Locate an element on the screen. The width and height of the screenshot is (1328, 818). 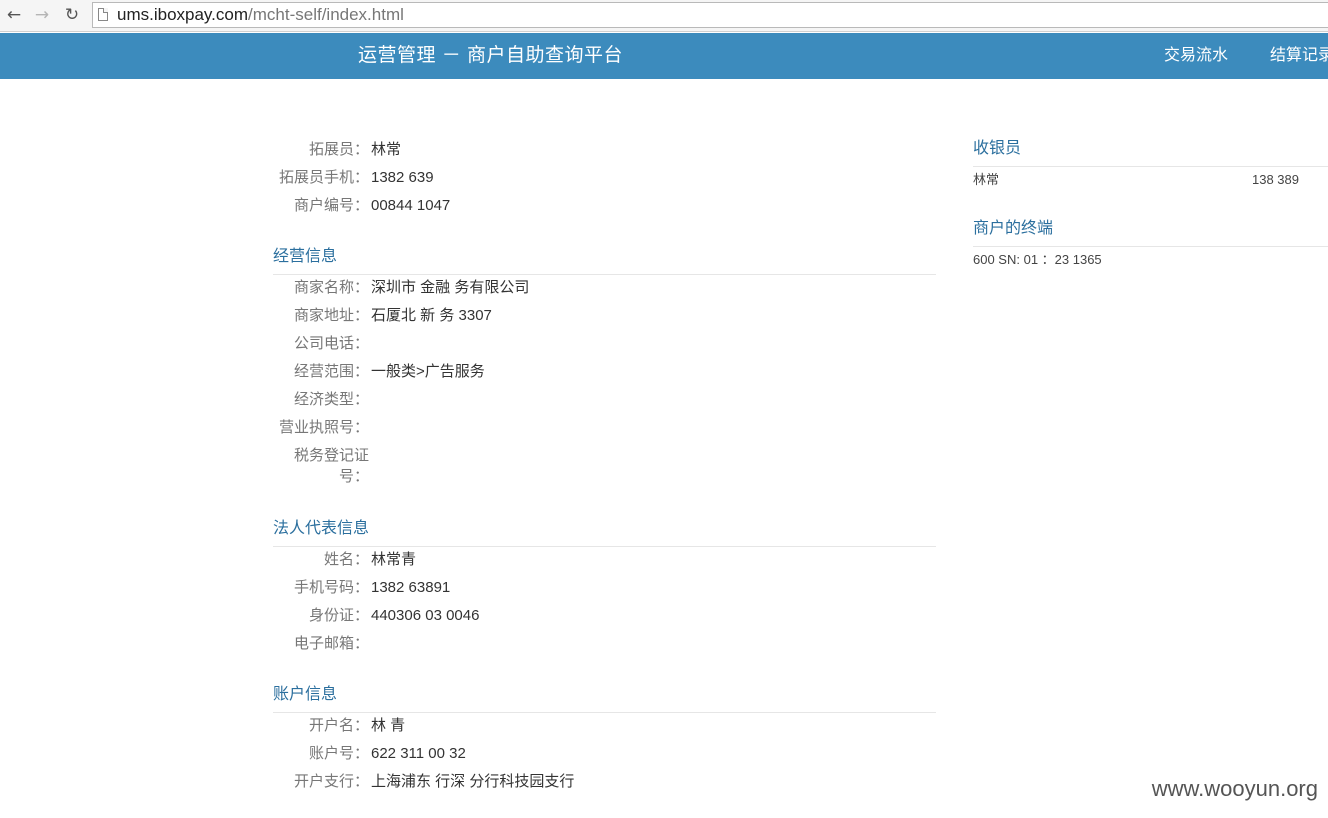
reload-icon: ↻ is located at coordinates (72, 15).